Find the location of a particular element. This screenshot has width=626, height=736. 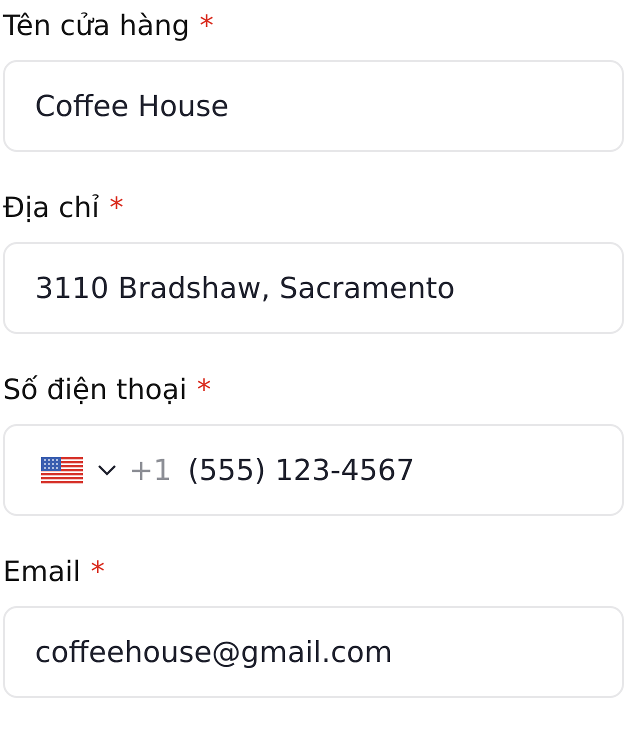

field-label: Địa chỉ * is located at coordinates (63, 208).